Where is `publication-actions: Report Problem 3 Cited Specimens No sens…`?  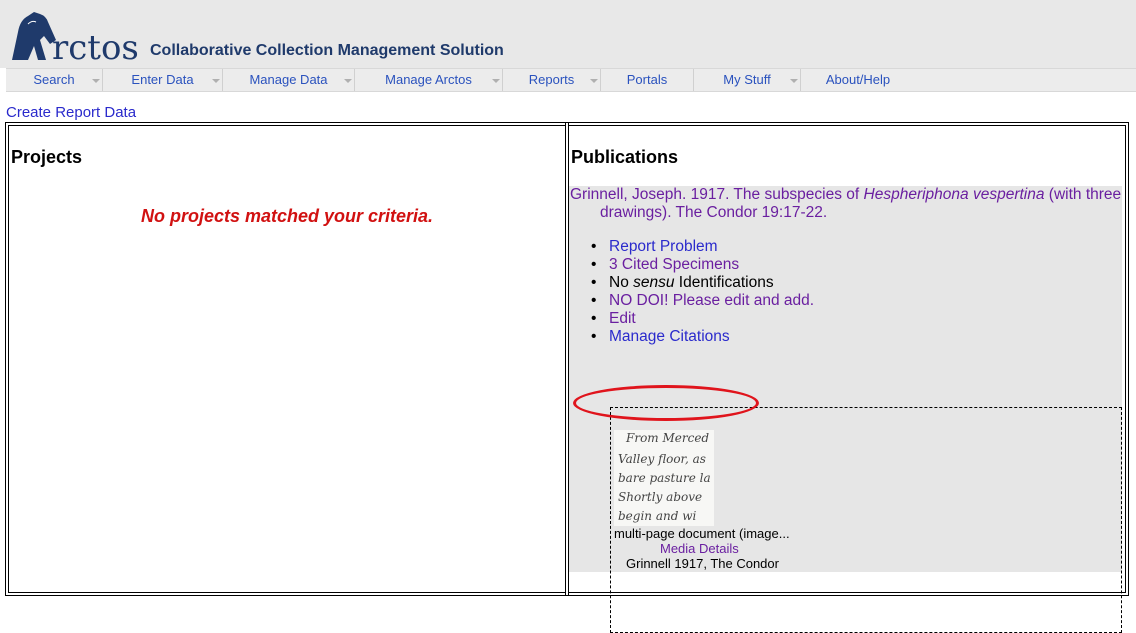
publication-actions: Report Problem 3 Cited Specimens No sens… is located at coordinates (702, 292).